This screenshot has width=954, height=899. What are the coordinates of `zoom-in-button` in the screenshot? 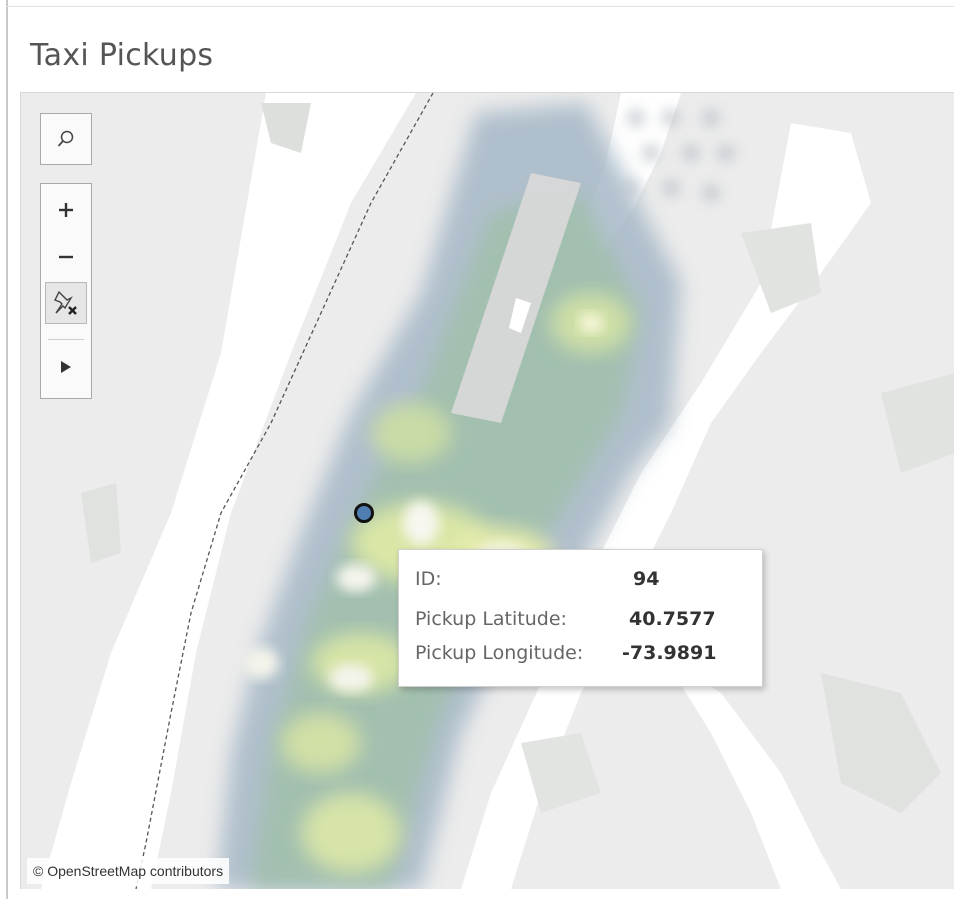 It's located at (66, 210).